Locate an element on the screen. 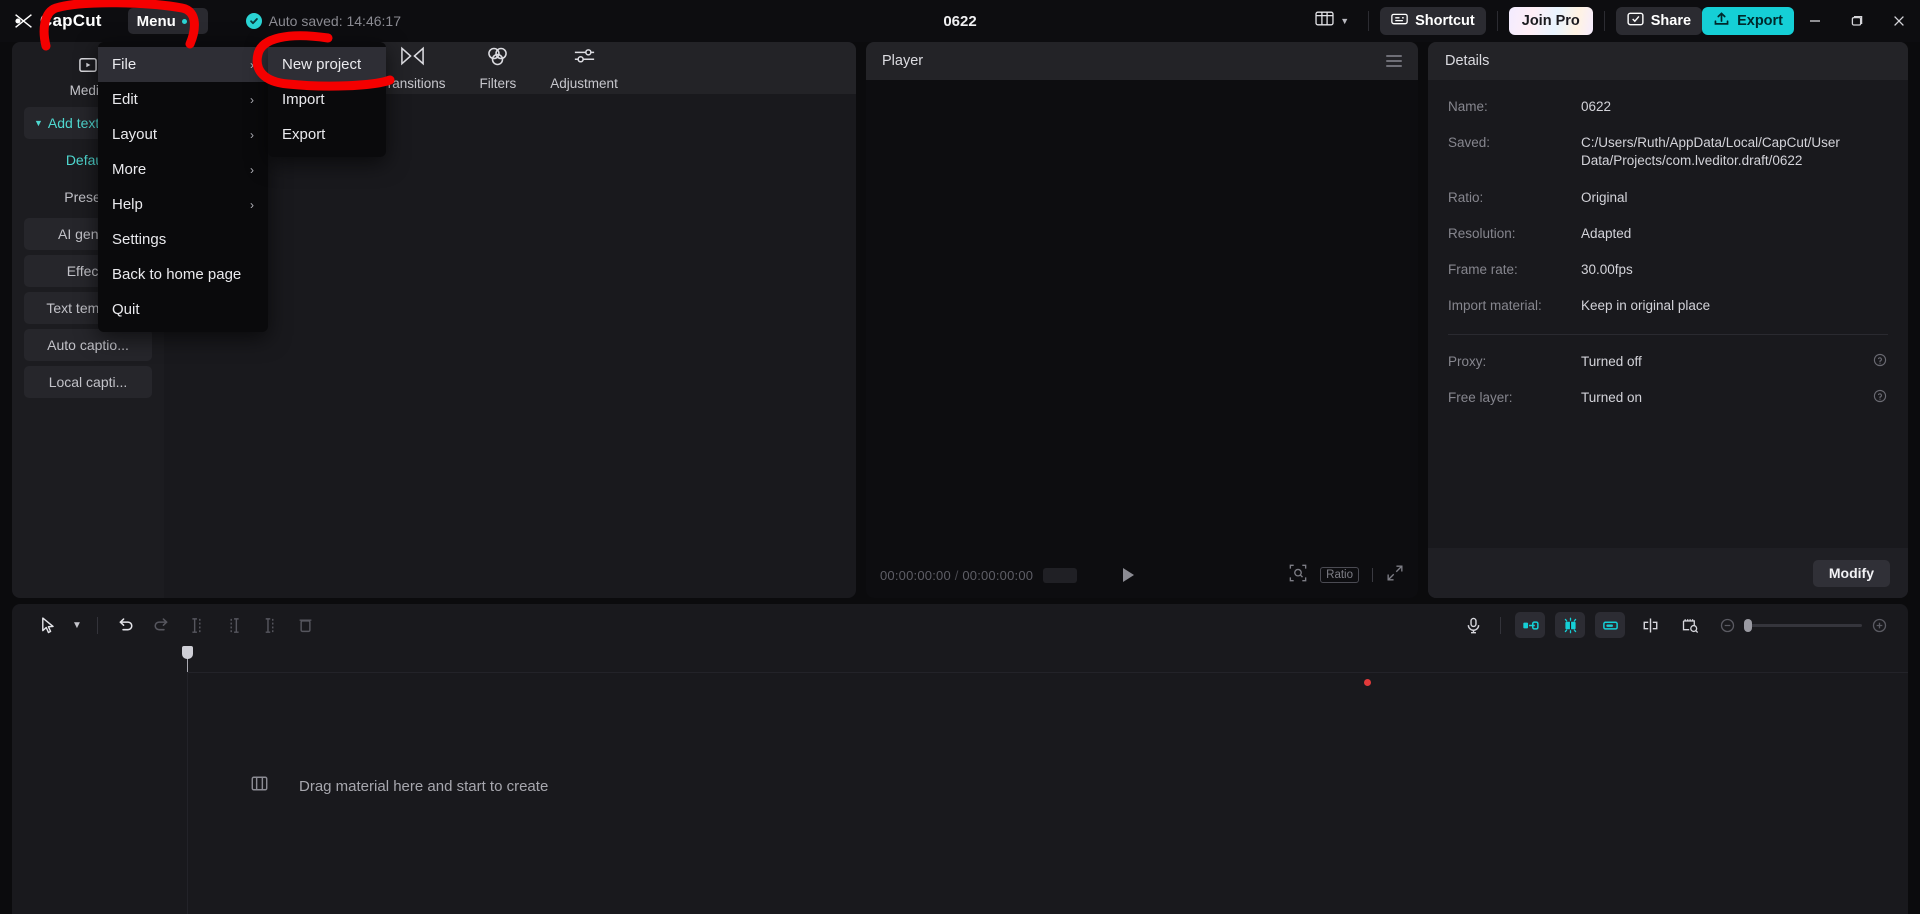 This screenshot has height=914, width=1920. brand-label: CapCut is located at coordinates (71, 20).